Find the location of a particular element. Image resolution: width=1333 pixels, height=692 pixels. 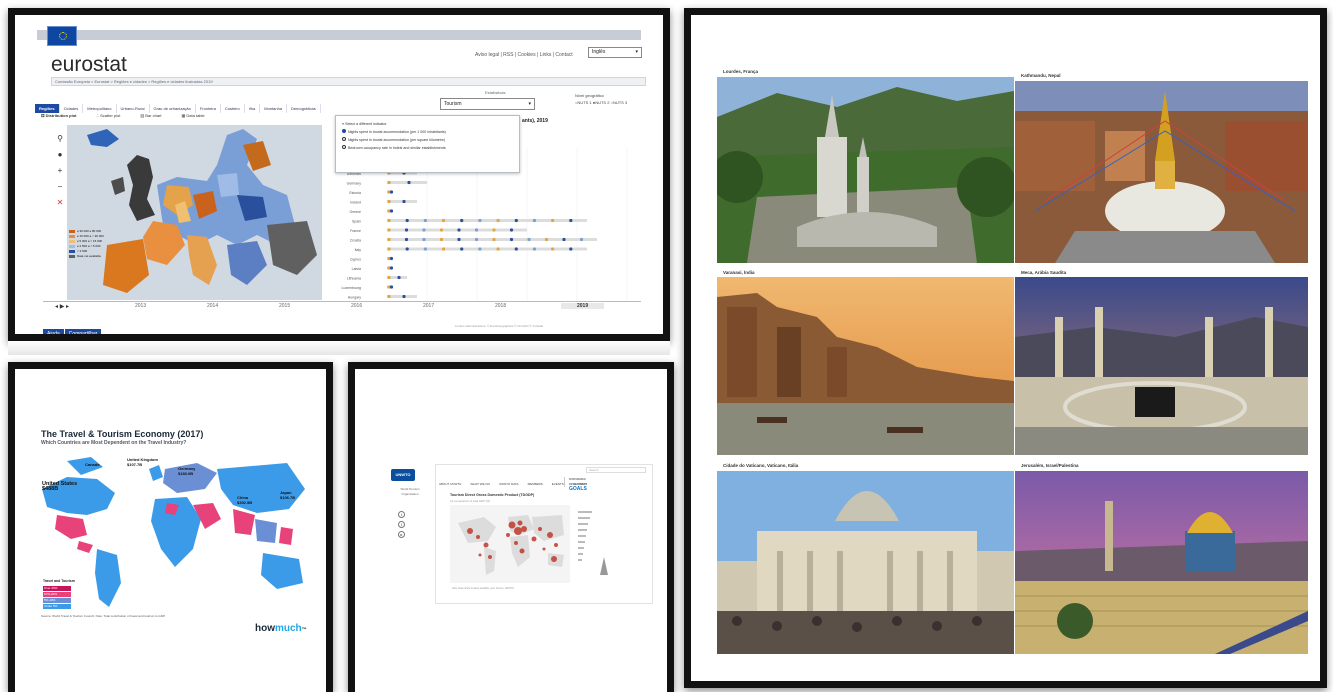

step-forward-icon: ▸ is located at coordinates (67, 307).